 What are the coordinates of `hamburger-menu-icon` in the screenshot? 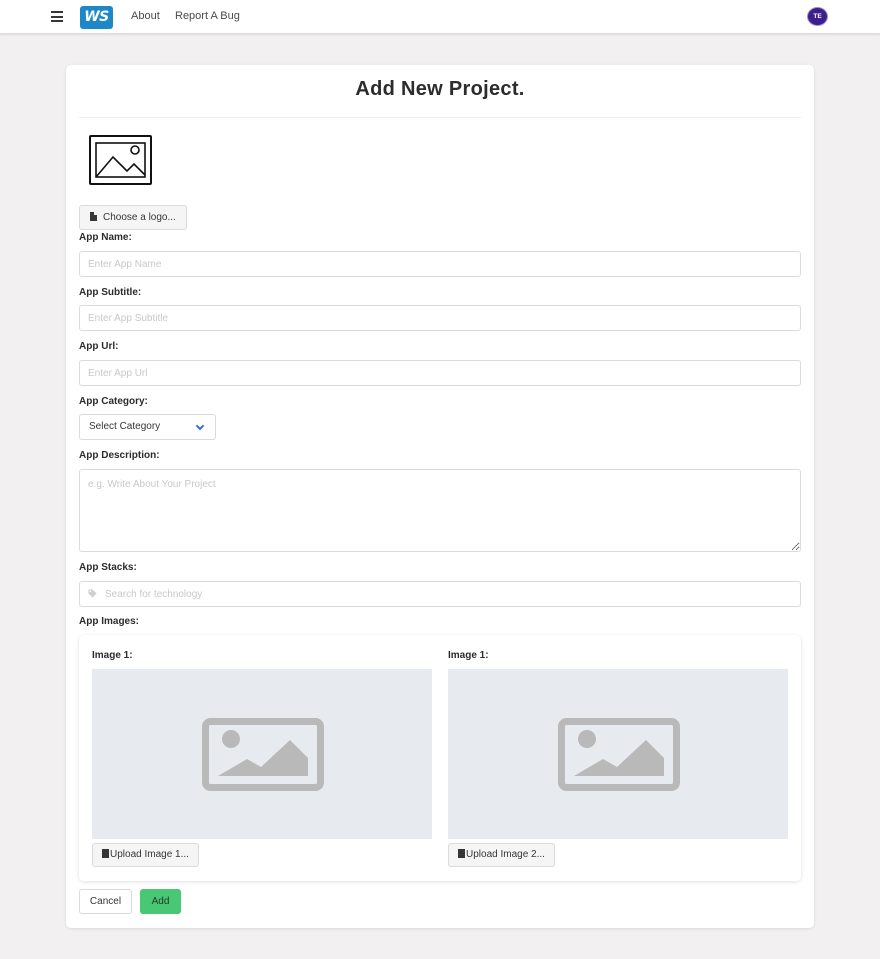 It's located at (57, 16).